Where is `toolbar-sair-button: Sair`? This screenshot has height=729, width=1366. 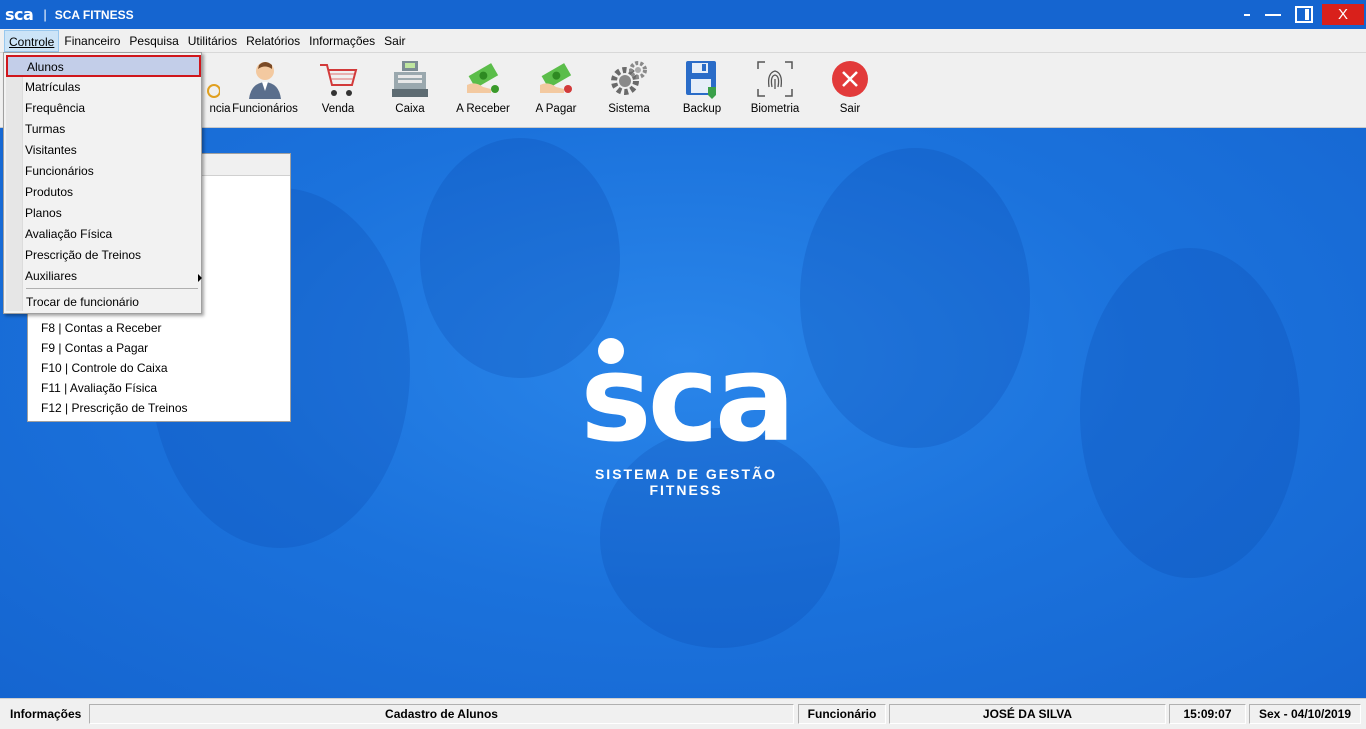
toolbar-sair-button: Sair is located at coordinates (850, 91).